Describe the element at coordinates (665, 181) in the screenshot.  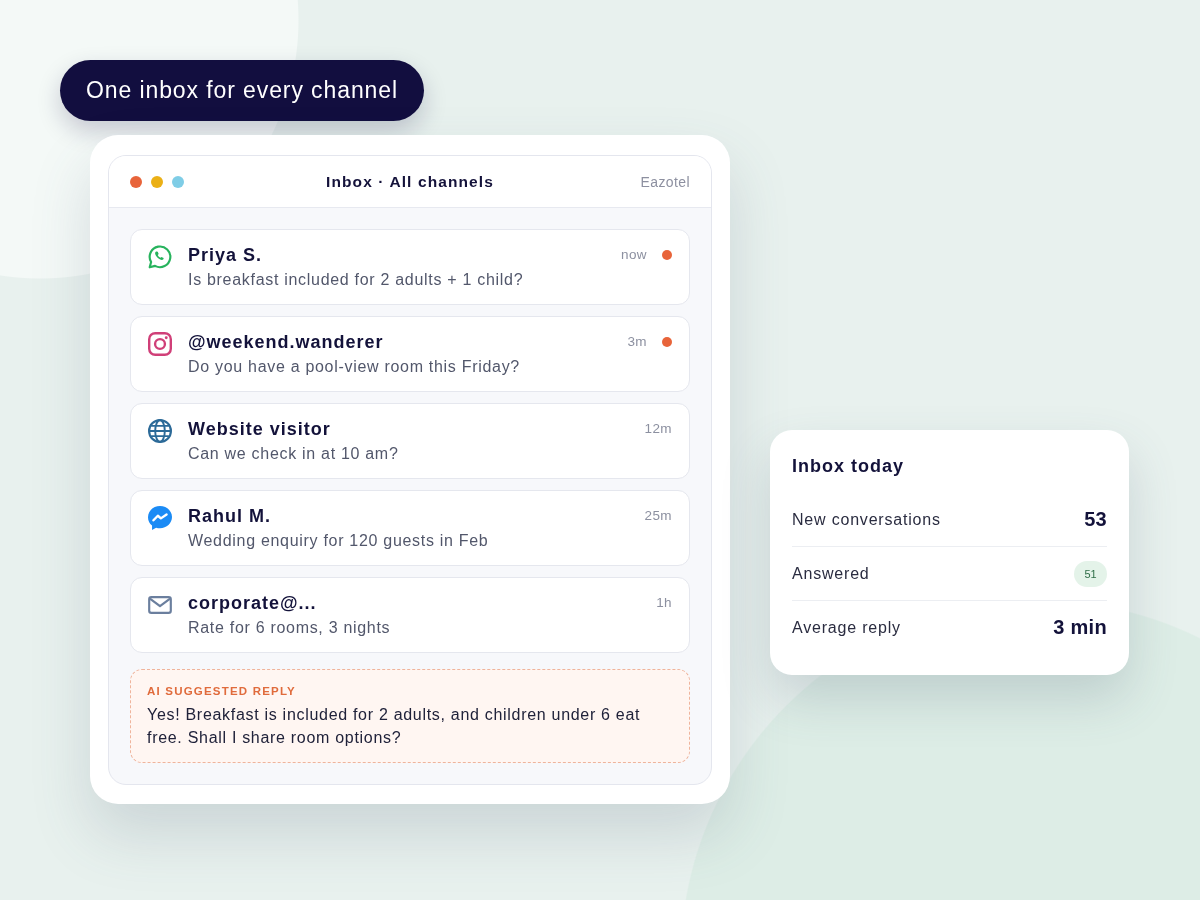
I see `brand-name: Eazotel` at that location.